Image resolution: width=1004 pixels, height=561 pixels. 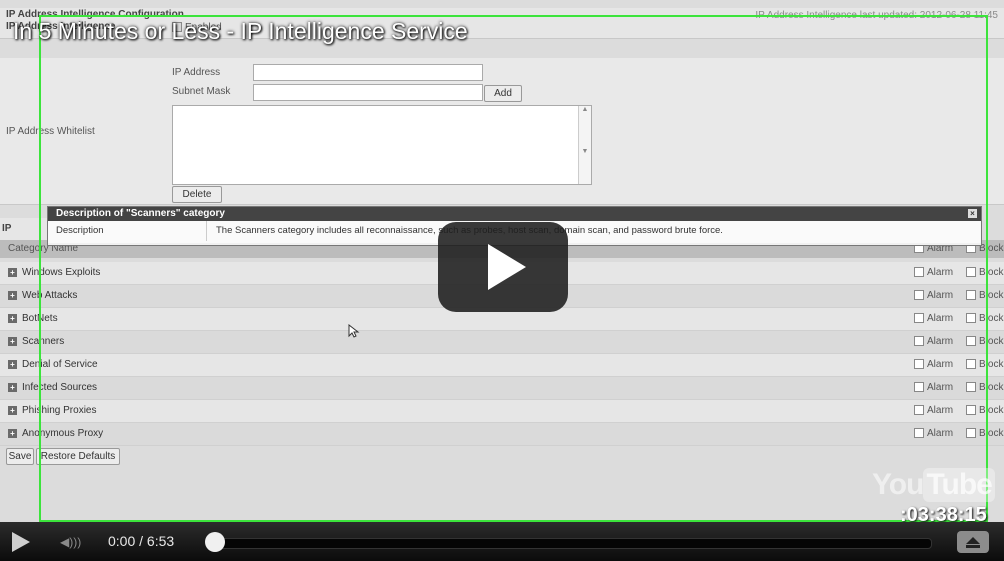 I want to click on table-row: + Infected Sources Alarm Block, so click(x=502, y=388).